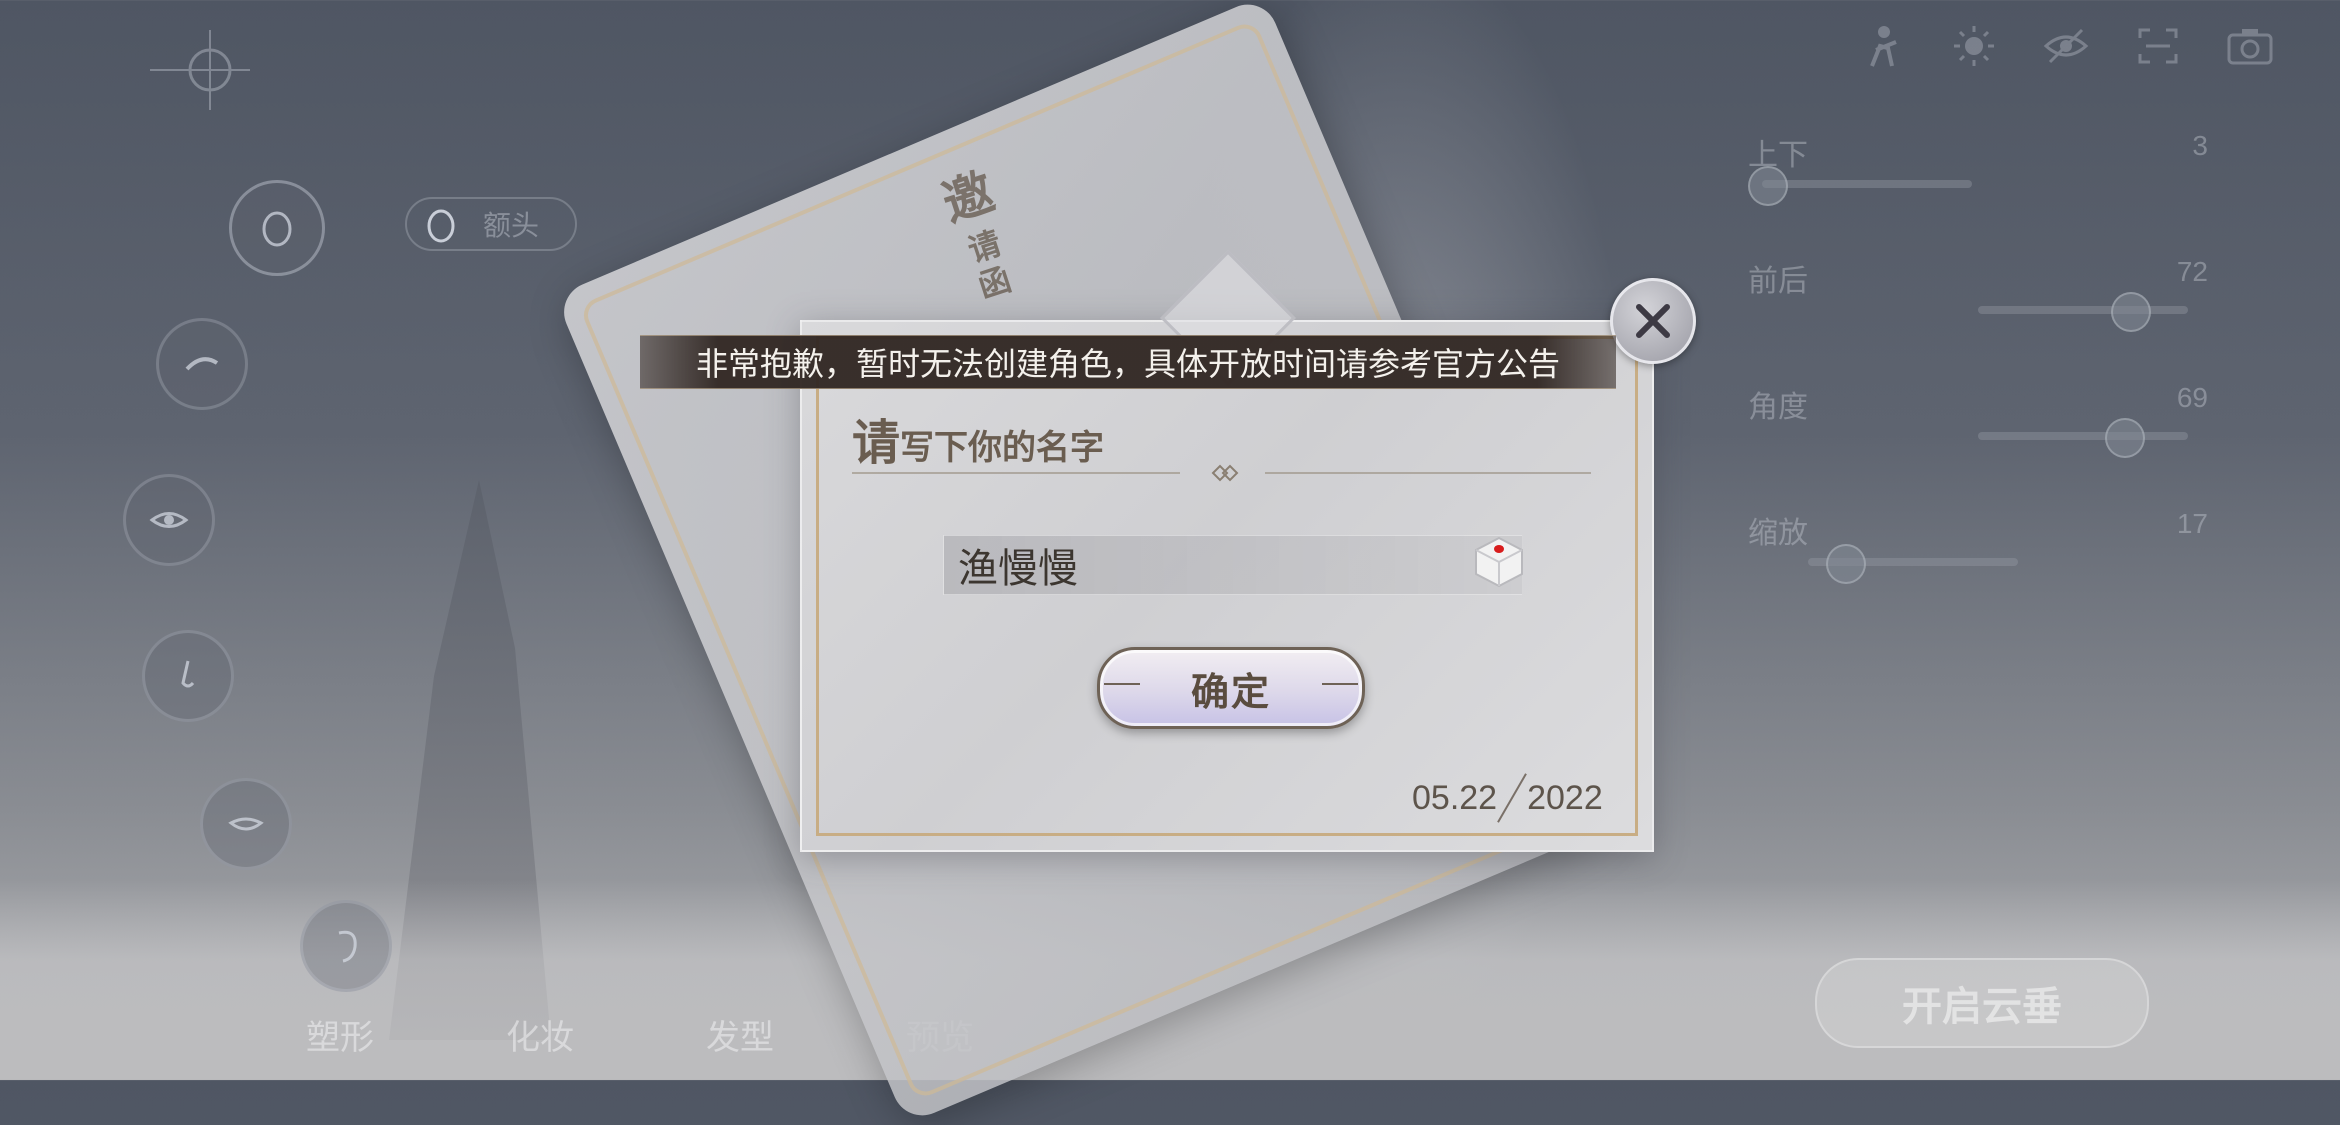 The height and width of the screenshot is (1125, 2340). Describe the element at coordinates (1882, 46) in the screenshot. I see `figure-icon` at that location.